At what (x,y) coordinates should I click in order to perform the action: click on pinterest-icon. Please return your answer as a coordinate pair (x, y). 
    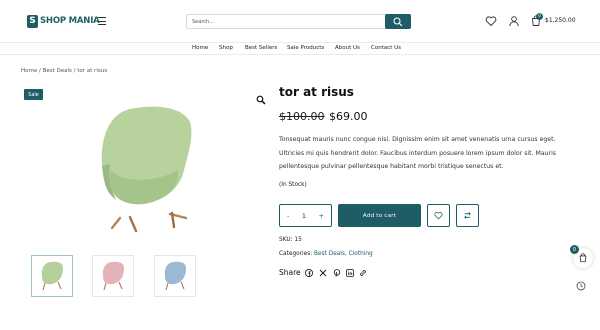
    Looking at the image, I should click on (337, 273).